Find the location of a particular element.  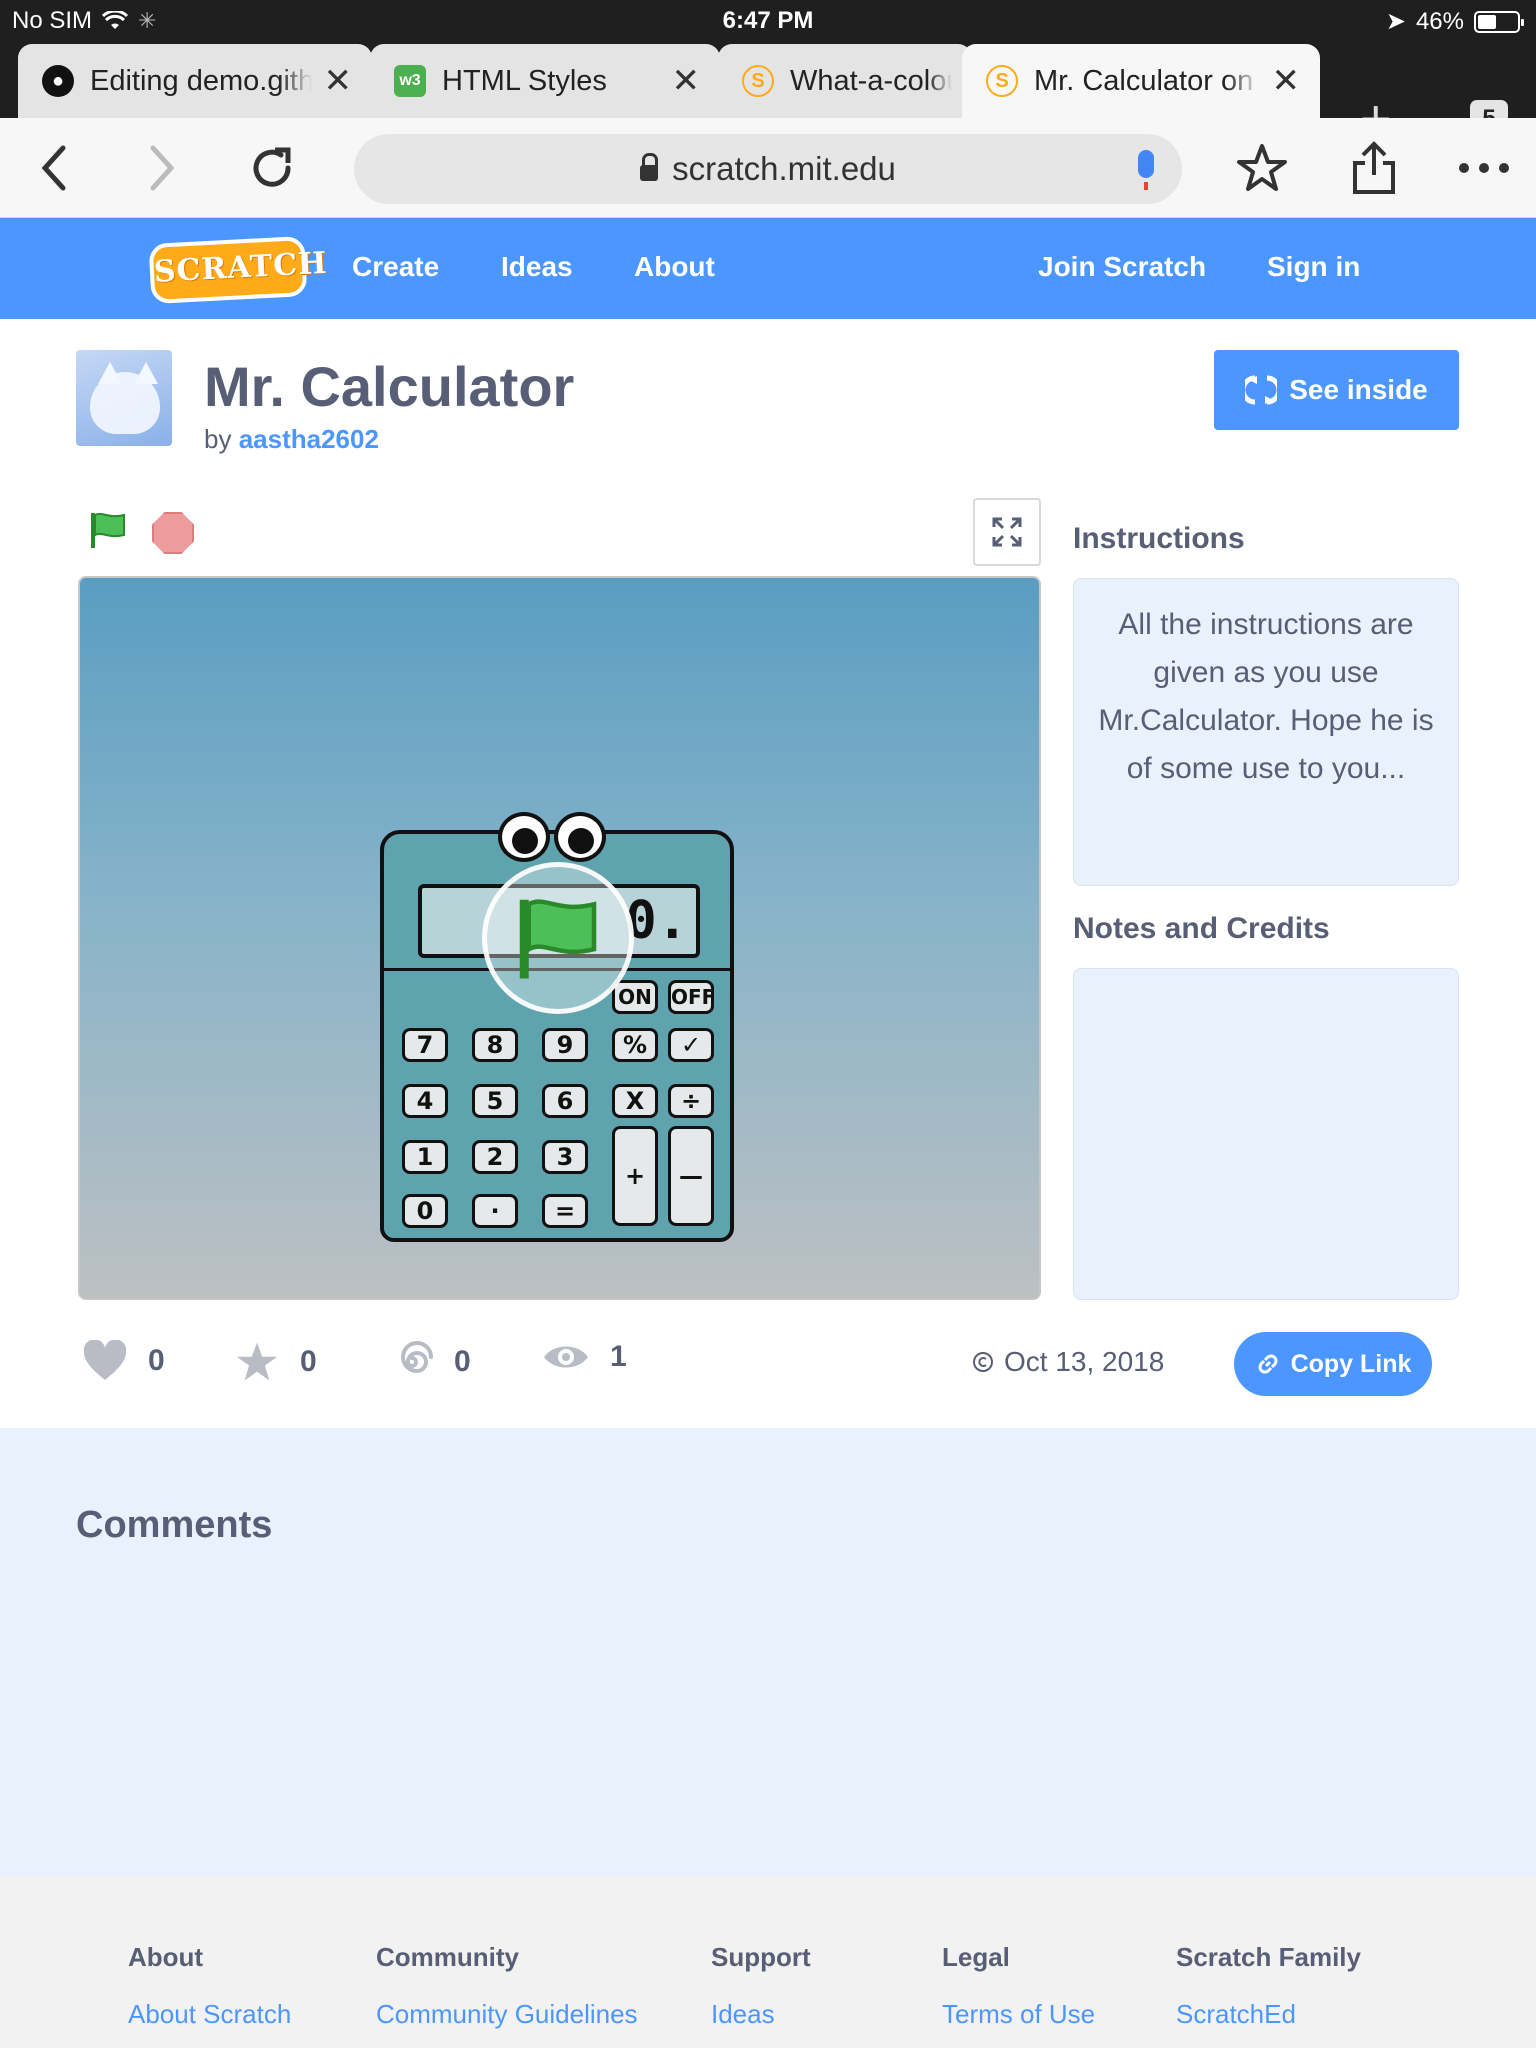

footer-link: Terms of Use is located at coordinates (1018, 2014).